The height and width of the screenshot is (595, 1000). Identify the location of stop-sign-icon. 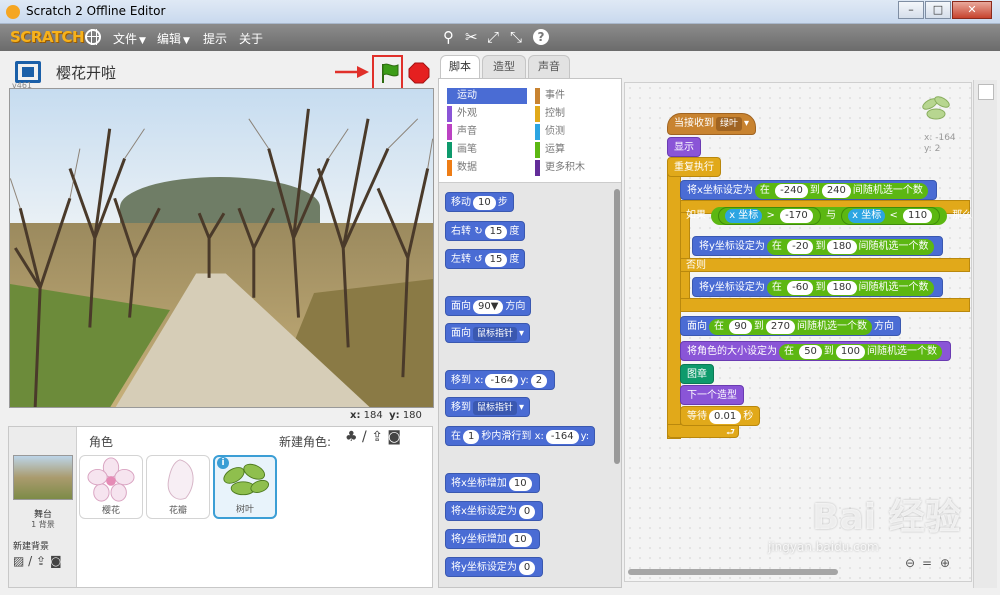
(419, 73).